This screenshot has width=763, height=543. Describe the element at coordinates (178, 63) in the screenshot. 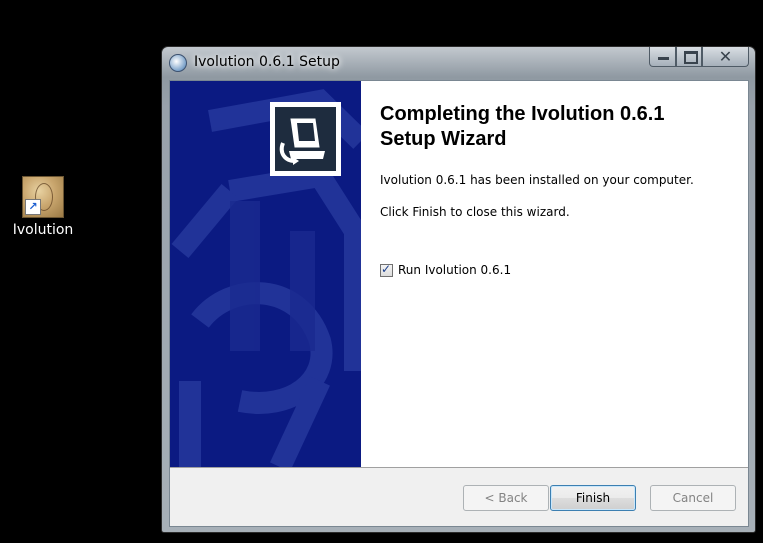

I see `setup-app-icon` at that location.